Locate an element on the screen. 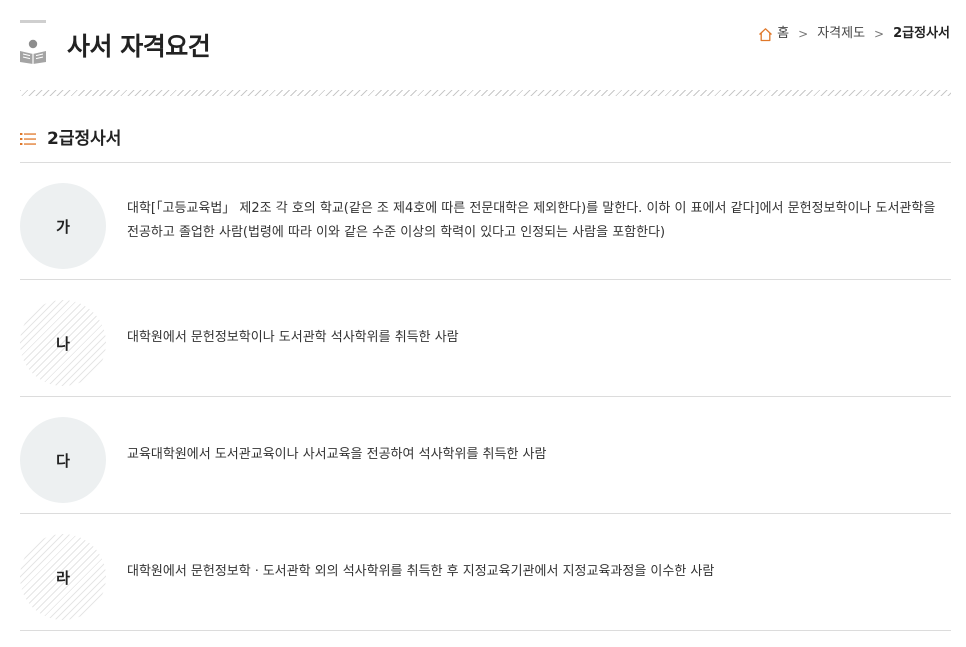  breadcrumb-level1: 자격제도 is located at coordinates (841, 34).